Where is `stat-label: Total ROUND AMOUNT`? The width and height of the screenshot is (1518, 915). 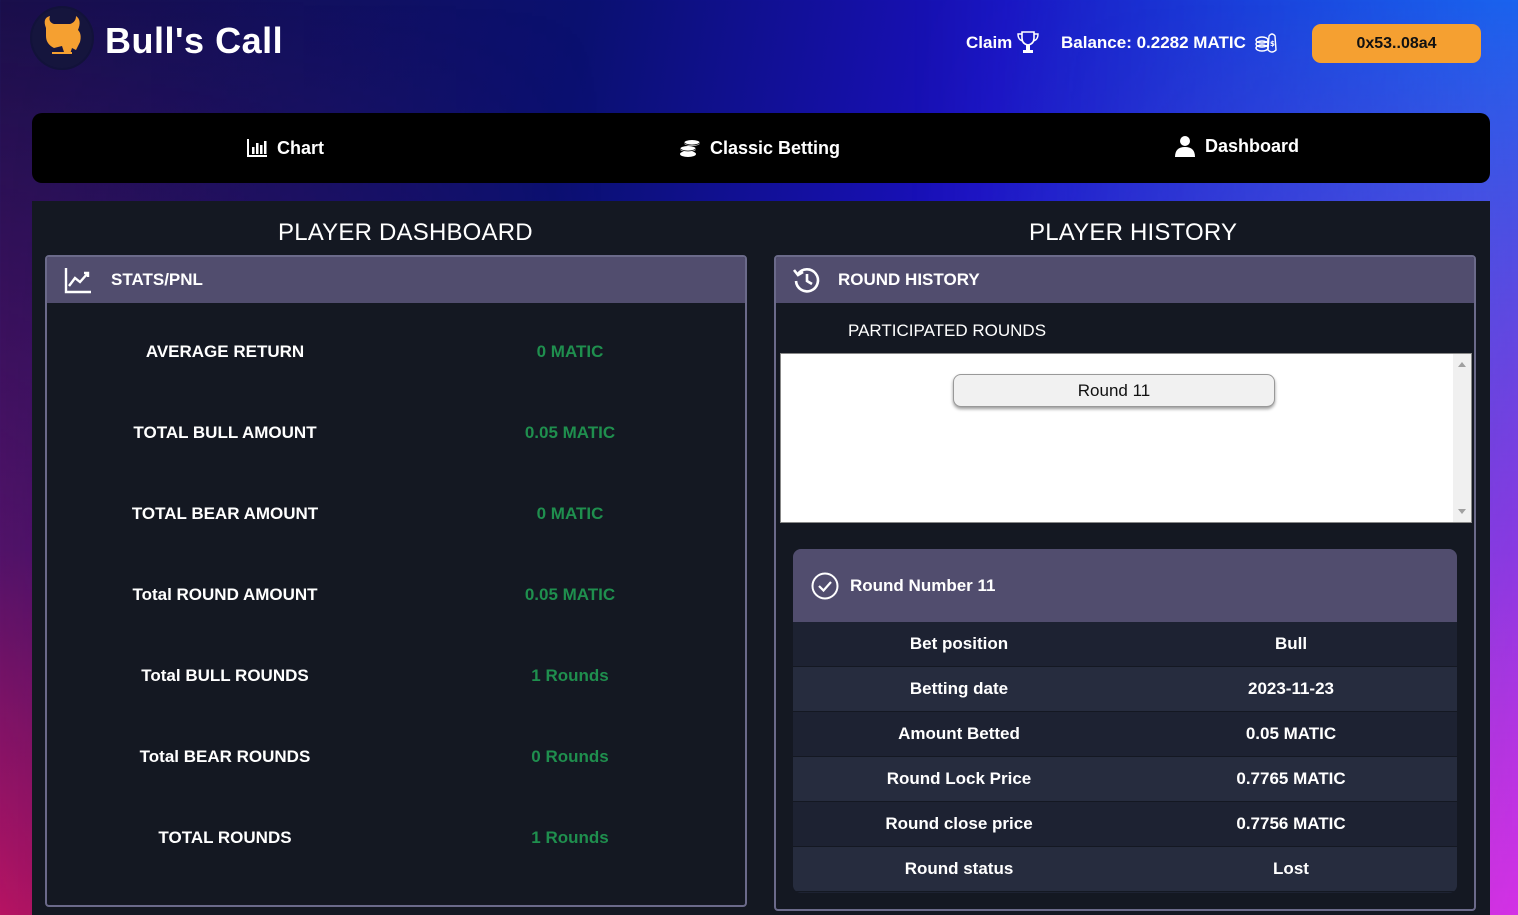
stat-label: Total ROUND AMOUNT is located at coordinates (225, 594).